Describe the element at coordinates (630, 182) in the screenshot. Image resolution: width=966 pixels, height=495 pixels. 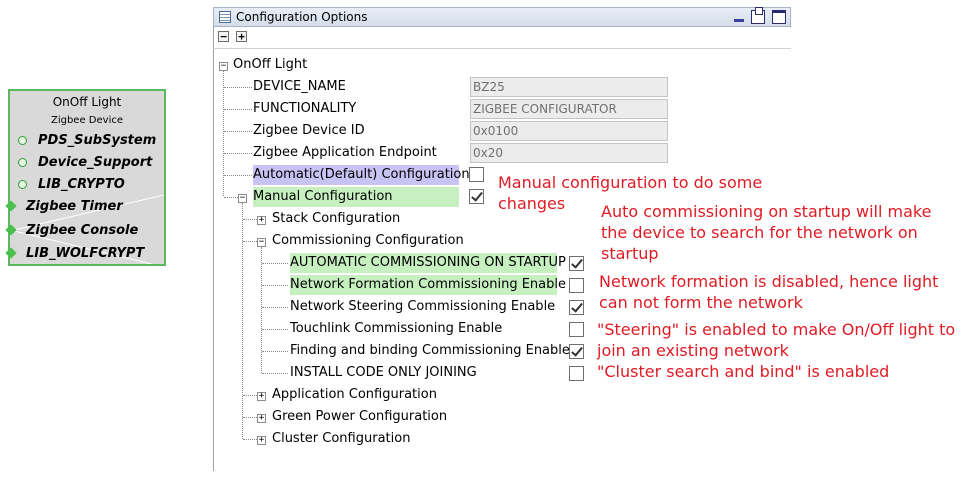
I see `annotation-manual-line1: Manual configuration to do some` at that location.